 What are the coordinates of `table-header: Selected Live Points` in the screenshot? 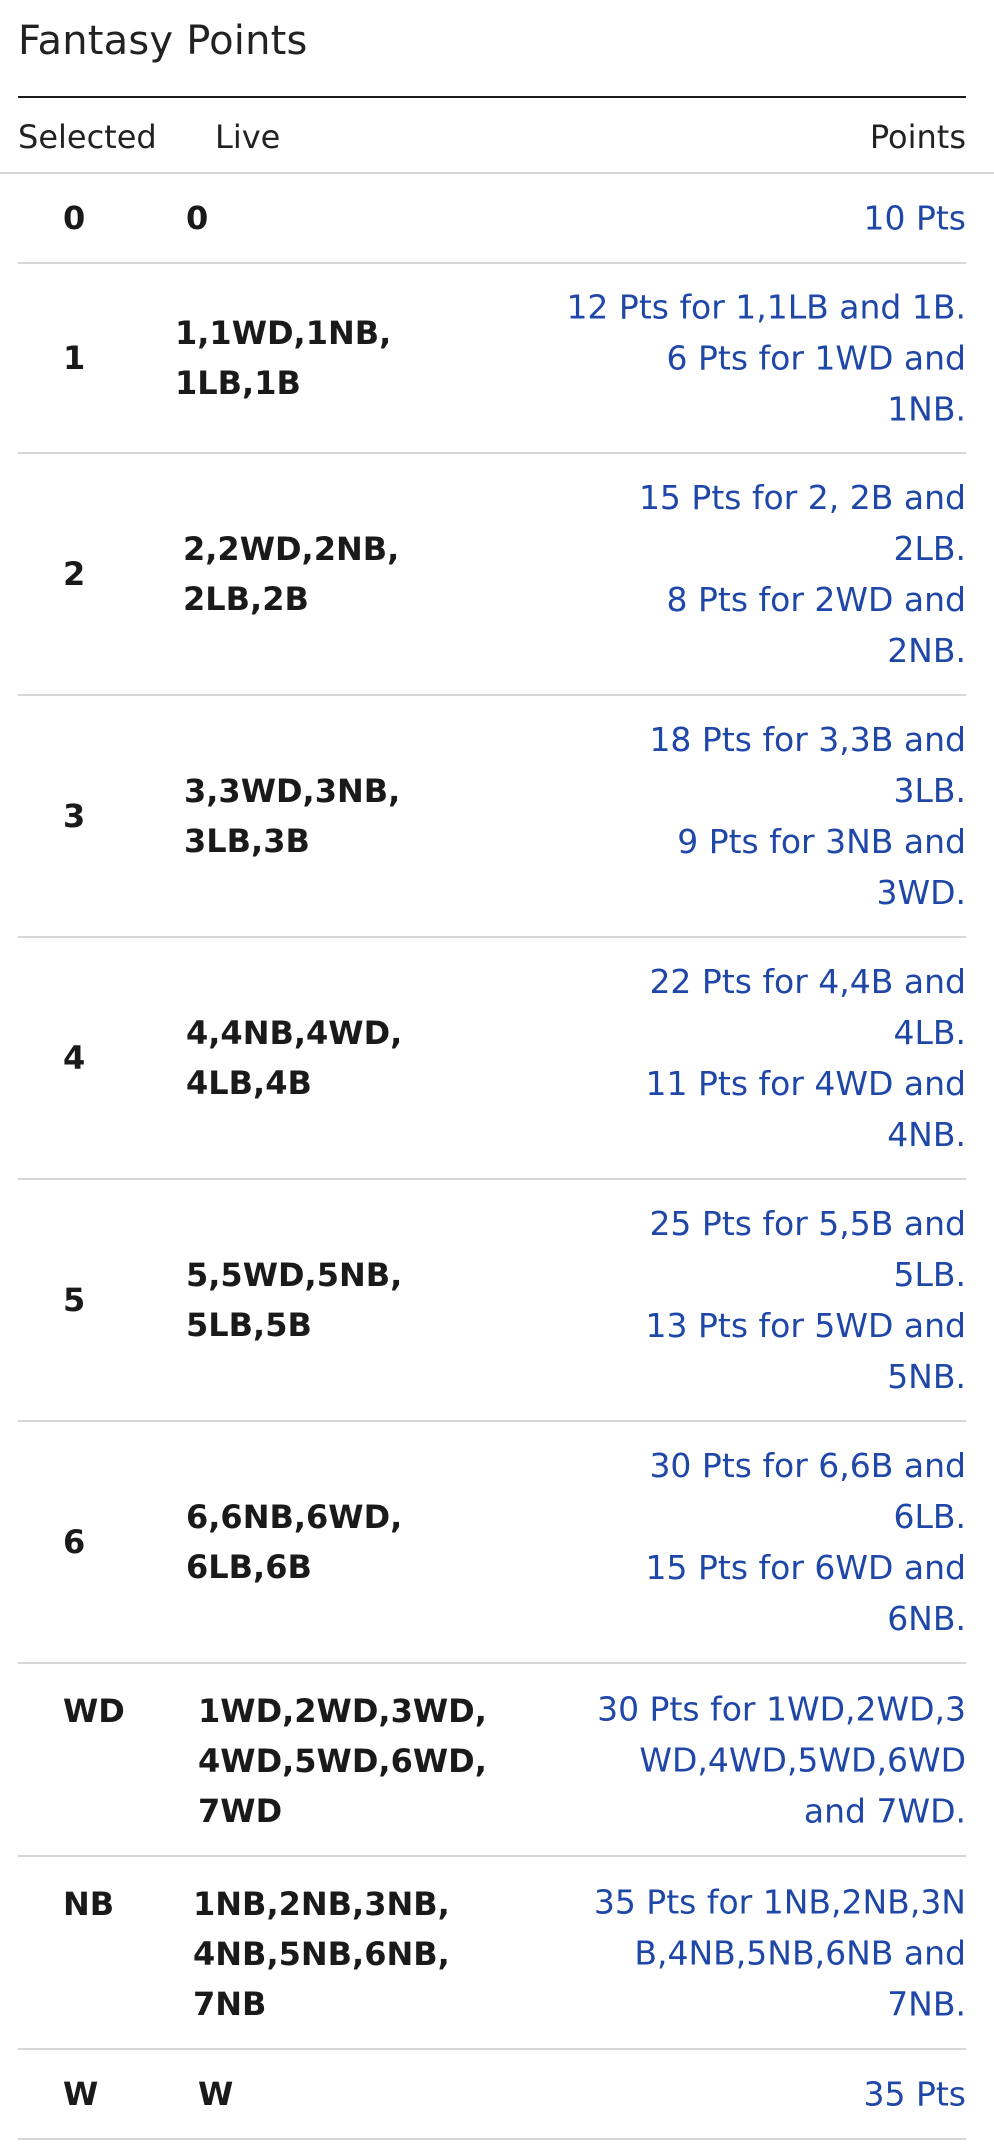 It's located at (497, 136).